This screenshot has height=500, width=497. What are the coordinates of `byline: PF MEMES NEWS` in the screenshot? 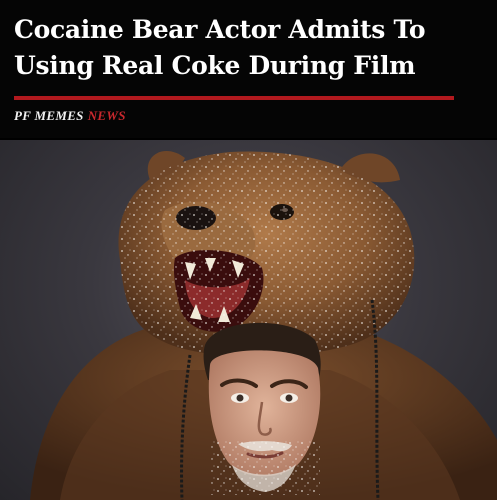 It's located at (70, 116).